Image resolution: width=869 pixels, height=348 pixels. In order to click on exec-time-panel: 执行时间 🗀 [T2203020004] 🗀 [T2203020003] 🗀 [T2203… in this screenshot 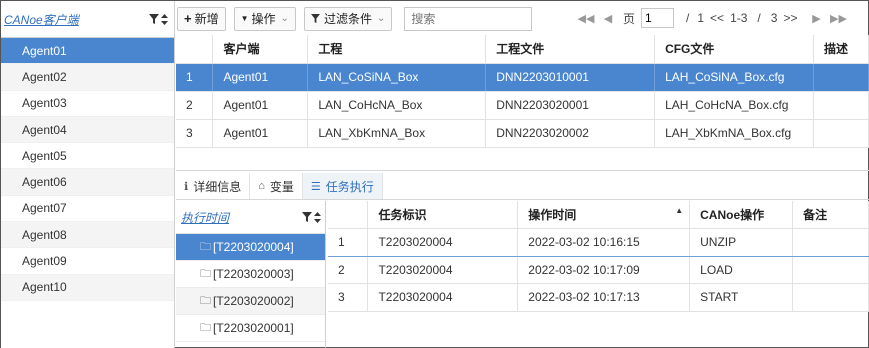, I will do `click(251, 274)`.